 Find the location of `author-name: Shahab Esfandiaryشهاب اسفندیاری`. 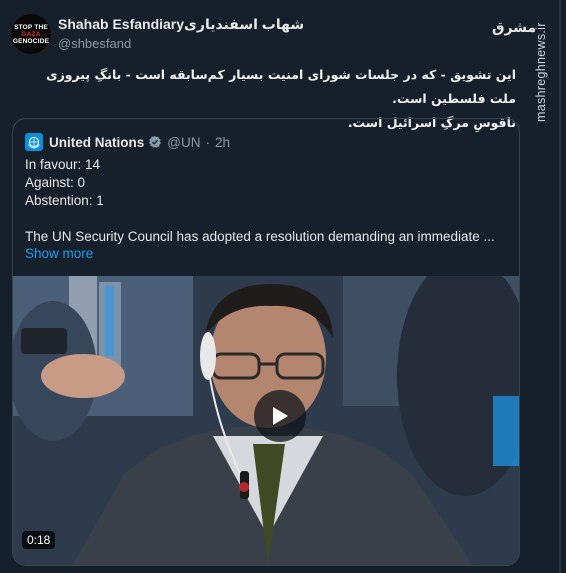

author-name: Shahab Esfandiaryشهاب اسفندیاری is located at coordinates (181, 24).